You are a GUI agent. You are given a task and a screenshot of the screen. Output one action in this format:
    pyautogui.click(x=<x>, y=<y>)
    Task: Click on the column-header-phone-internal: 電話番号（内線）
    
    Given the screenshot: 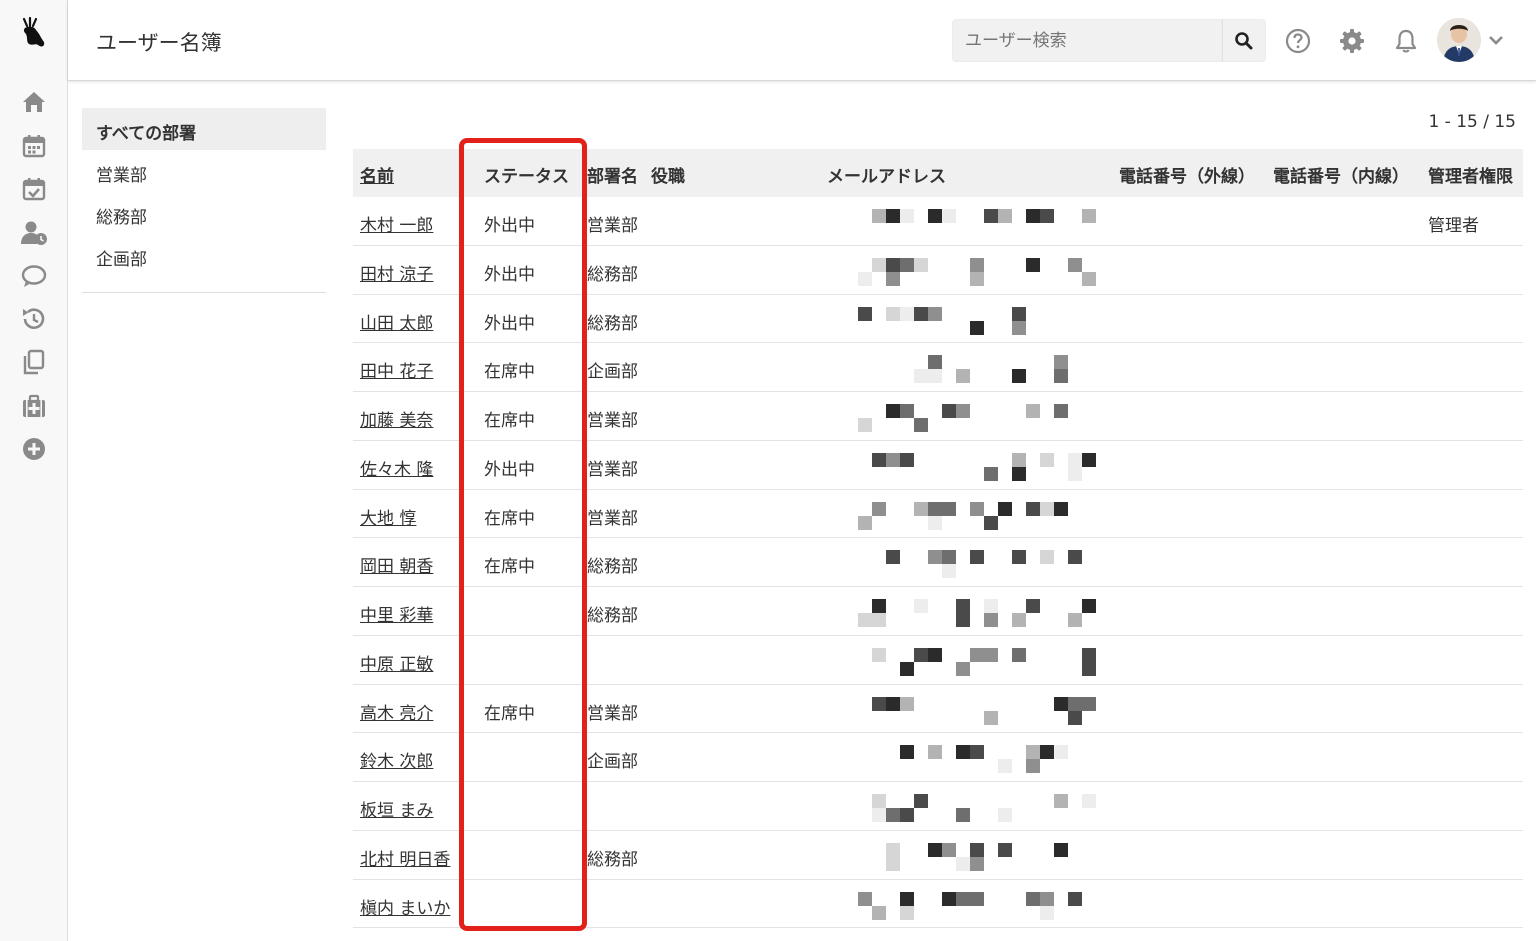 What is the action you would take?
    pyautogui.click(x=1341, y=177)
    